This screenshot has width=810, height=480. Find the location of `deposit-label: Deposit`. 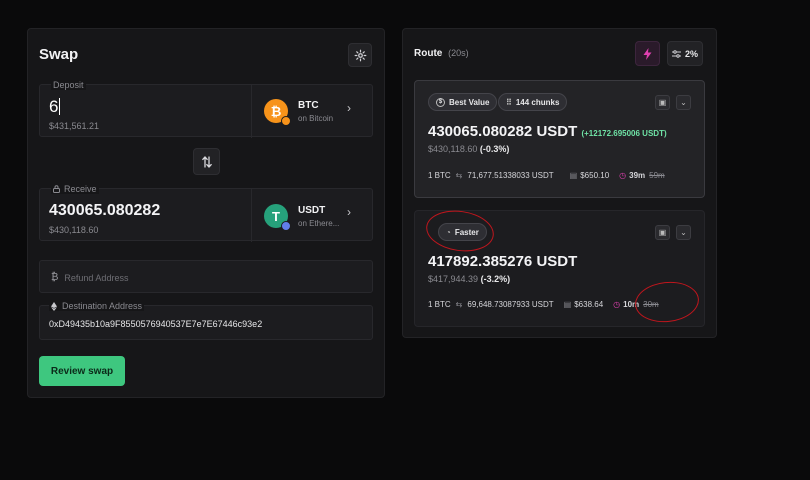

deposit-label: Deposit is located at coordinates (68, 85).